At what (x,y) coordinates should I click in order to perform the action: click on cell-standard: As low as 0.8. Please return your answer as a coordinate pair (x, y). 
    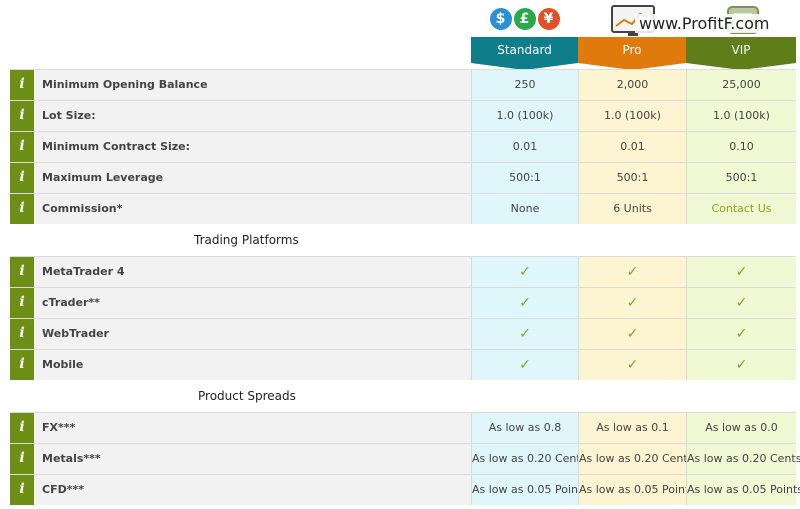
    Looking at the image, I should click on (524, 428).